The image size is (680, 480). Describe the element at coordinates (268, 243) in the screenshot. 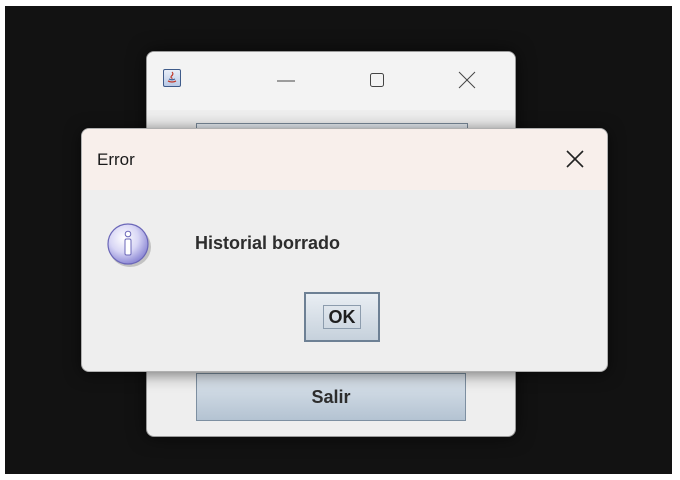

I see `dialog-message: Historial borrado` at that location.